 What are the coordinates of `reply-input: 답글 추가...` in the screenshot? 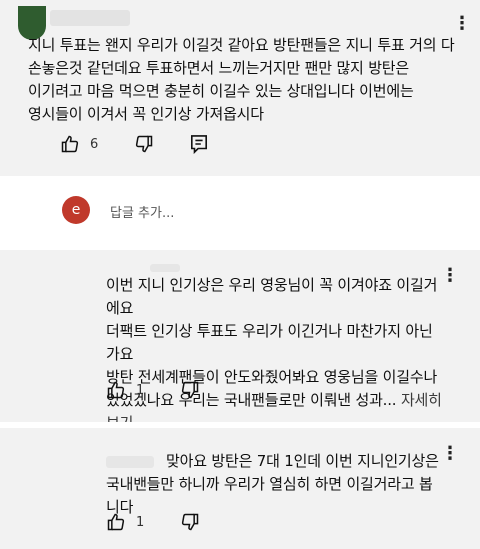 It's located at (142, 211).